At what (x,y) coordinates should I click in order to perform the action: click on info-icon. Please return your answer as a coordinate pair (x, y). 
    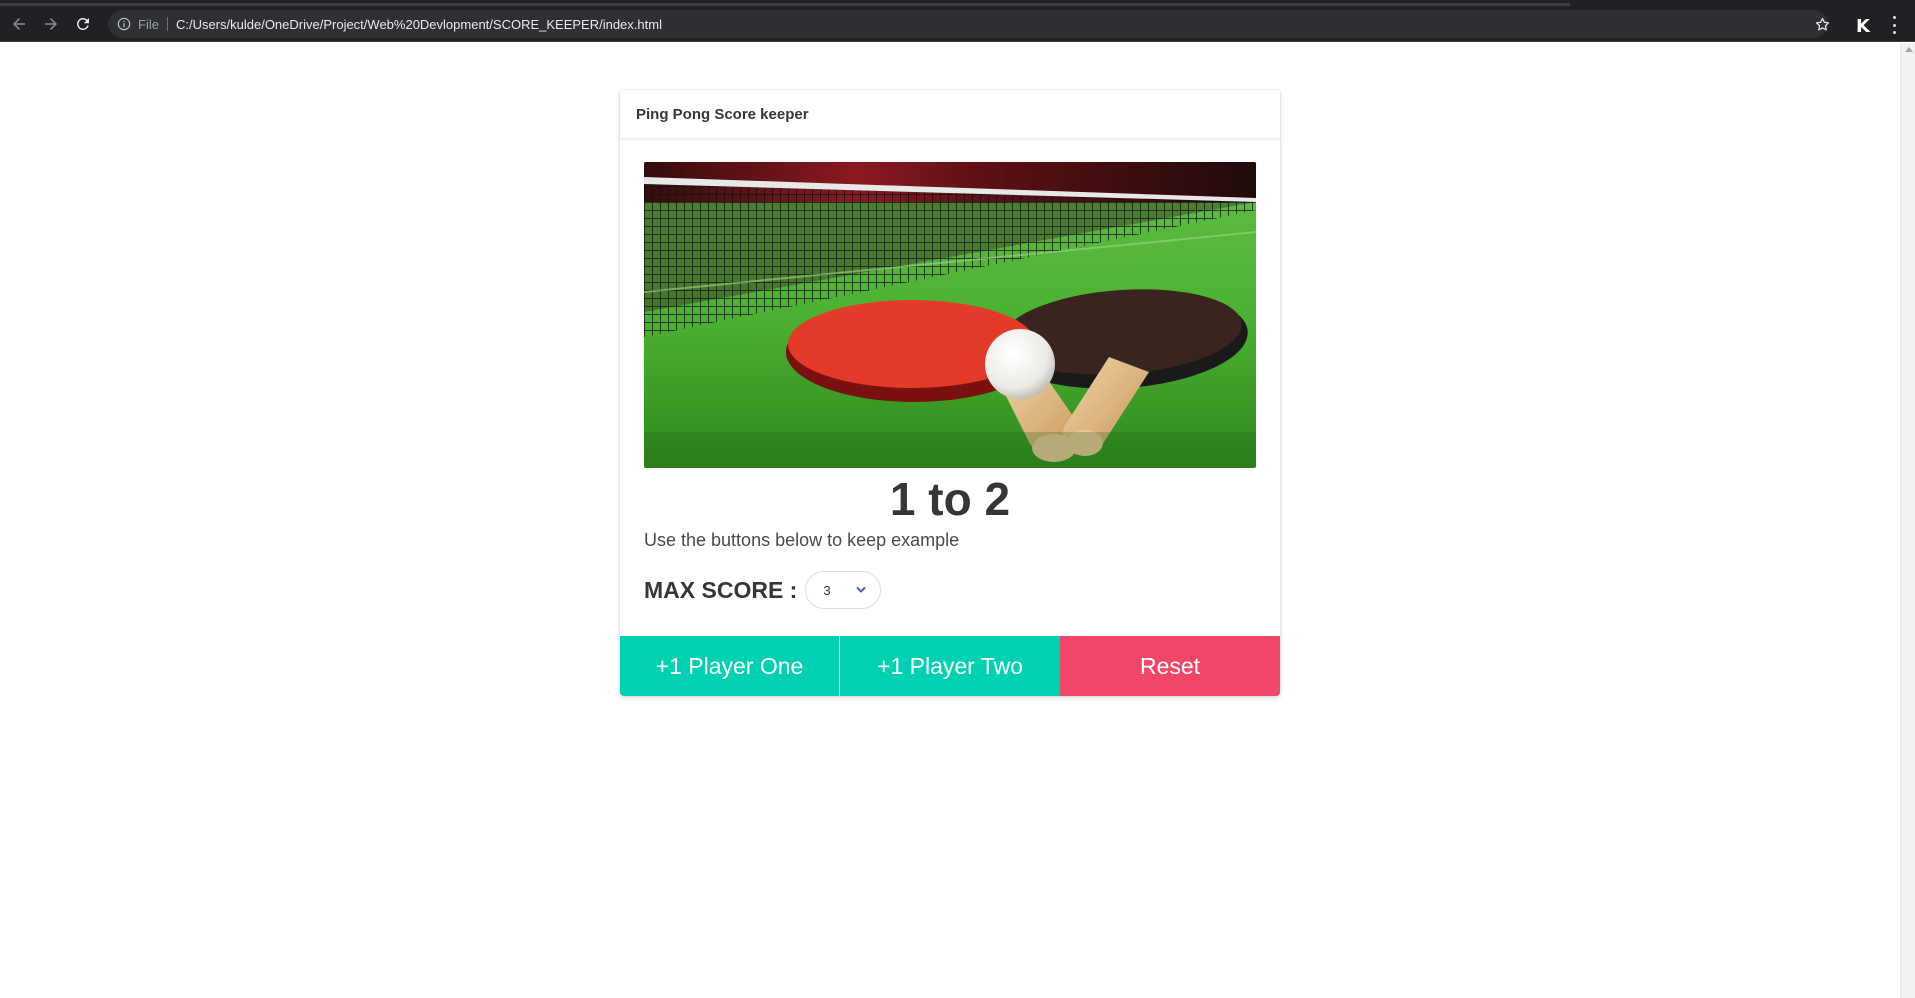
    Looking at the image, I should click on (124, 24).